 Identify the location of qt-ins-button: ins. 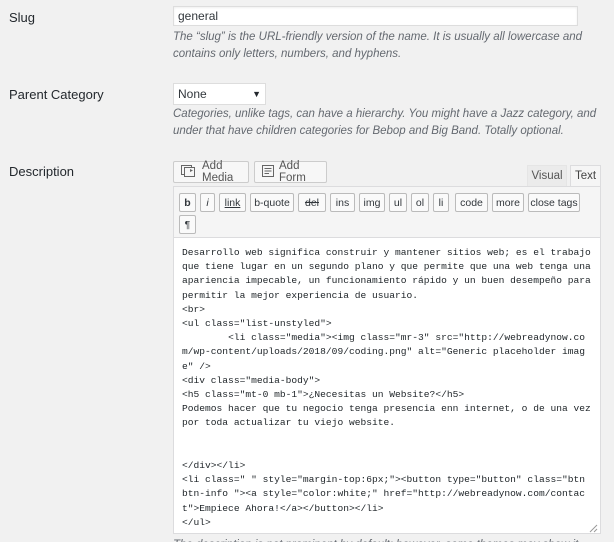
(342, 202).